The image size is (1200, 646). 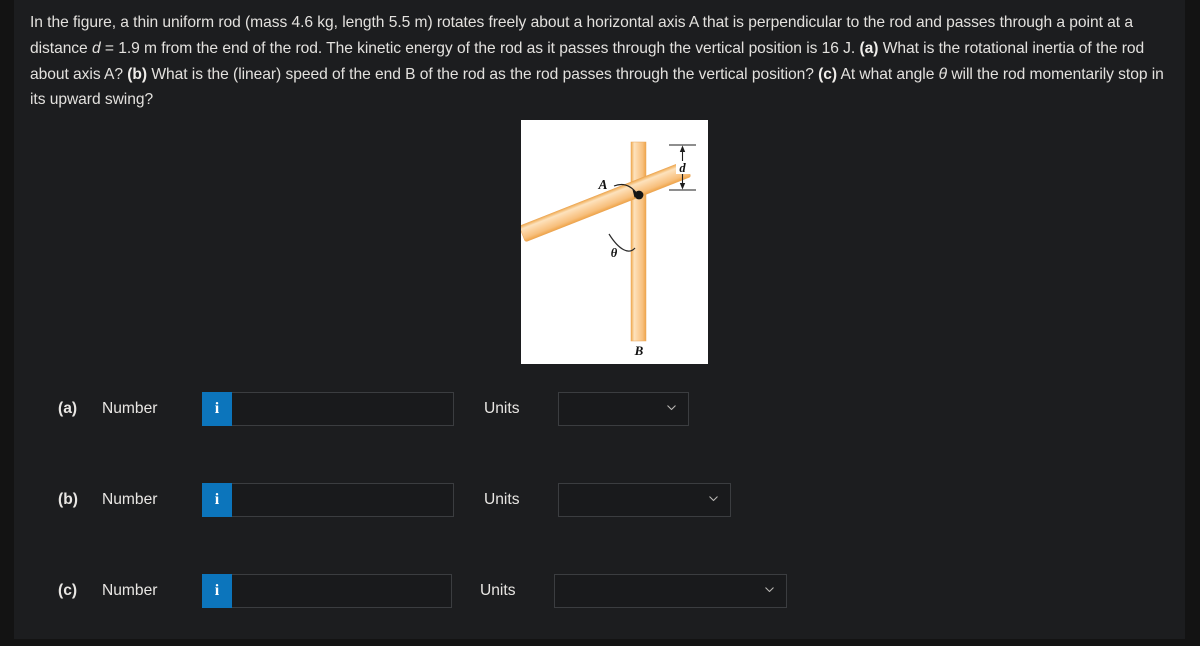 I want to click on rod-vertical, so click(x=638, y=241).